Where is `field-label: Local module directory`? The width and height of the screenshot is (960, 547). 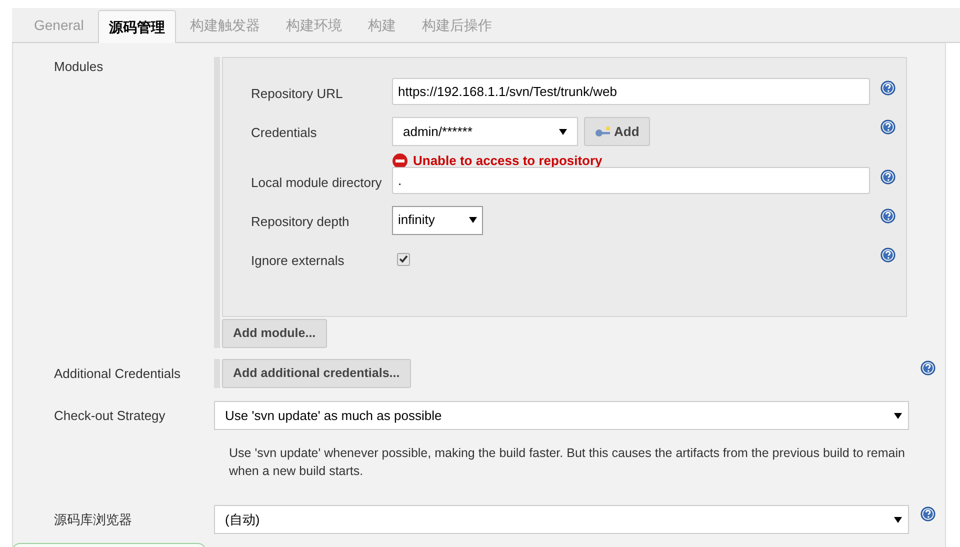 field-label: Local module directory is located at coordinates (317, 183).